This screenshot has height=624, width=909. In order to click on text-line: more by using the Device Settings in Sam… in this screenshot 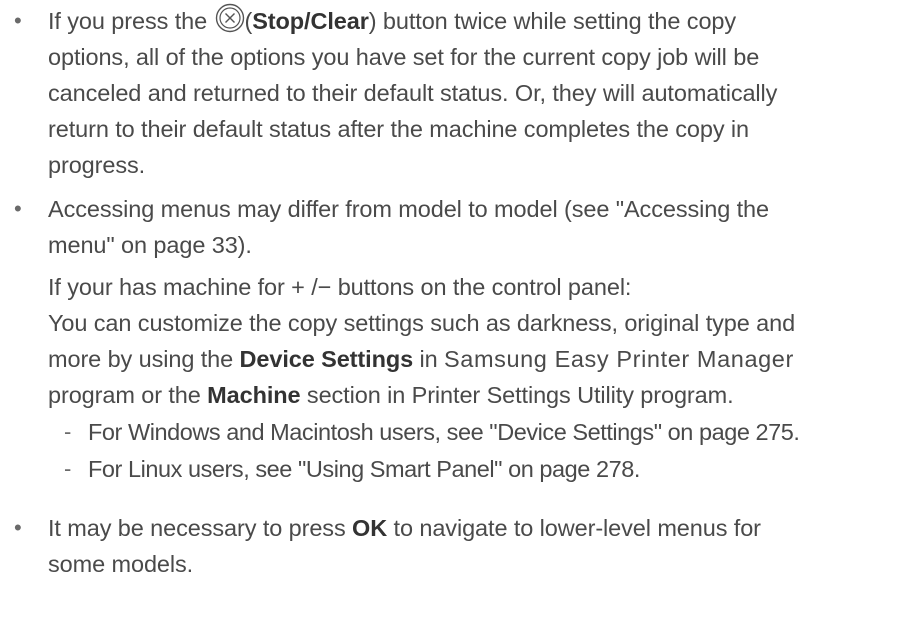, I will do `click(421, 359)`.